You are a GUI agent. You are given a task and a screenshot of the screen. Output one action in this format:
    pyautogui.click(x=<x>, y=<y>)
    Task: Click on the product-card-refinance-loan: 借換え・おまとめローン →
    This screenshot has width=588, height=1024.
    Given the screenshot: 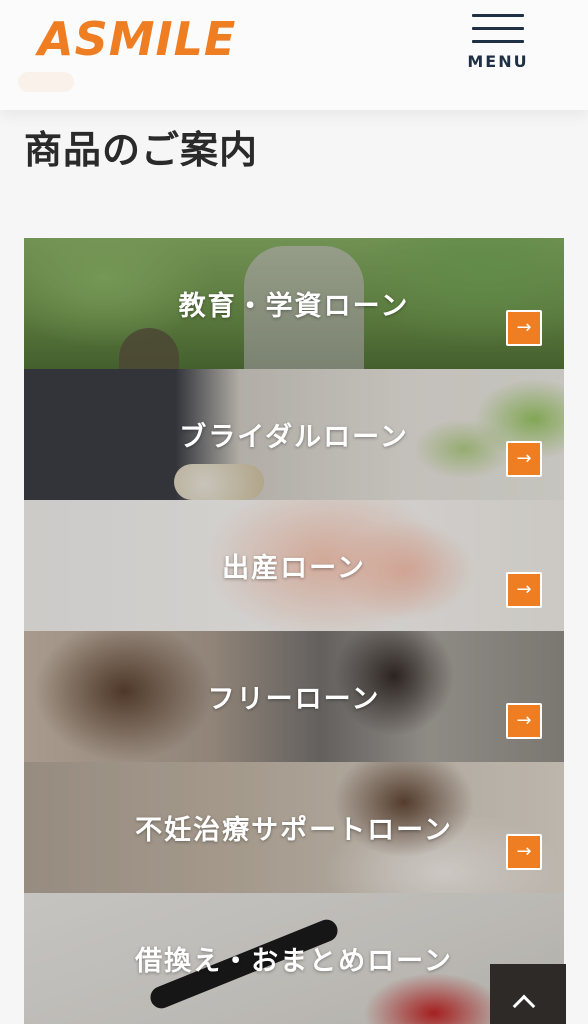 What is the action you would take?
    pyautogui.click(x=294, y=958)
    